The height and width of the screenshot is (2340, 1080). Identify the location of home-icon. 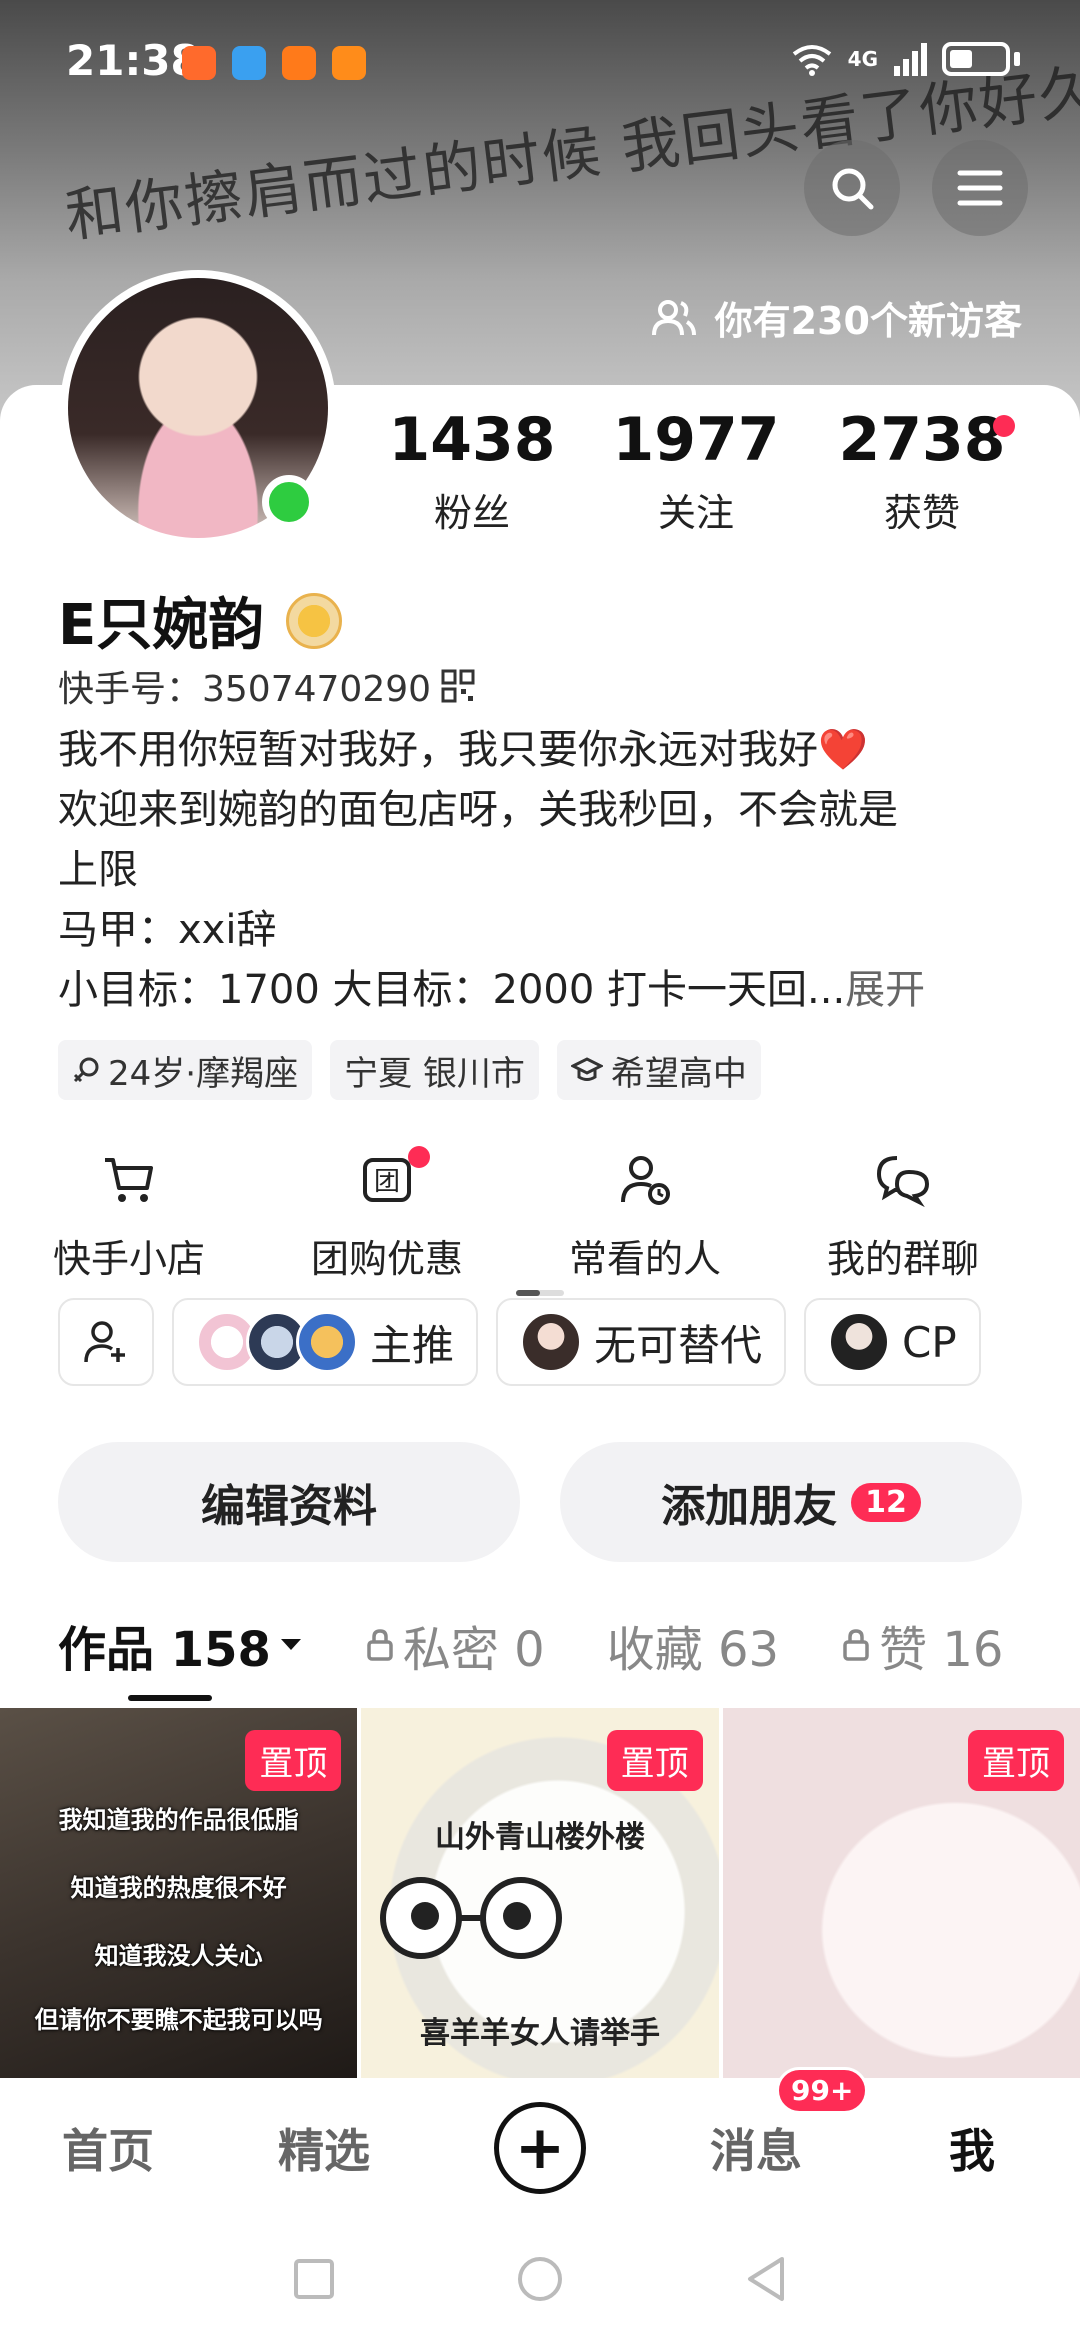
(540, 2279).